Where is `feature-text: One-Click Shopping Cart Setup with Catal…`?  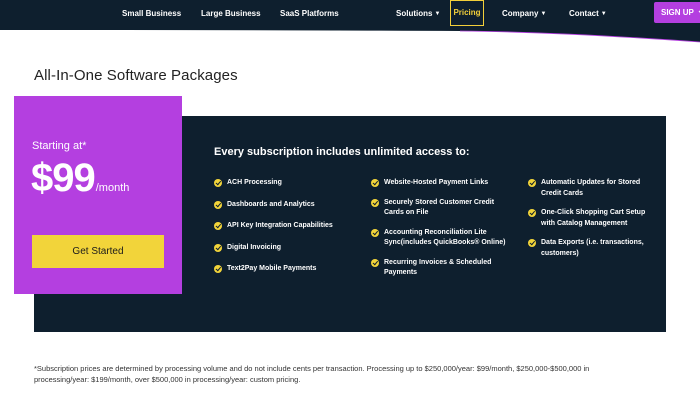
feature-text: One-Click Shopping Cart Setup with Catal… is located at coordinates (593, 218).